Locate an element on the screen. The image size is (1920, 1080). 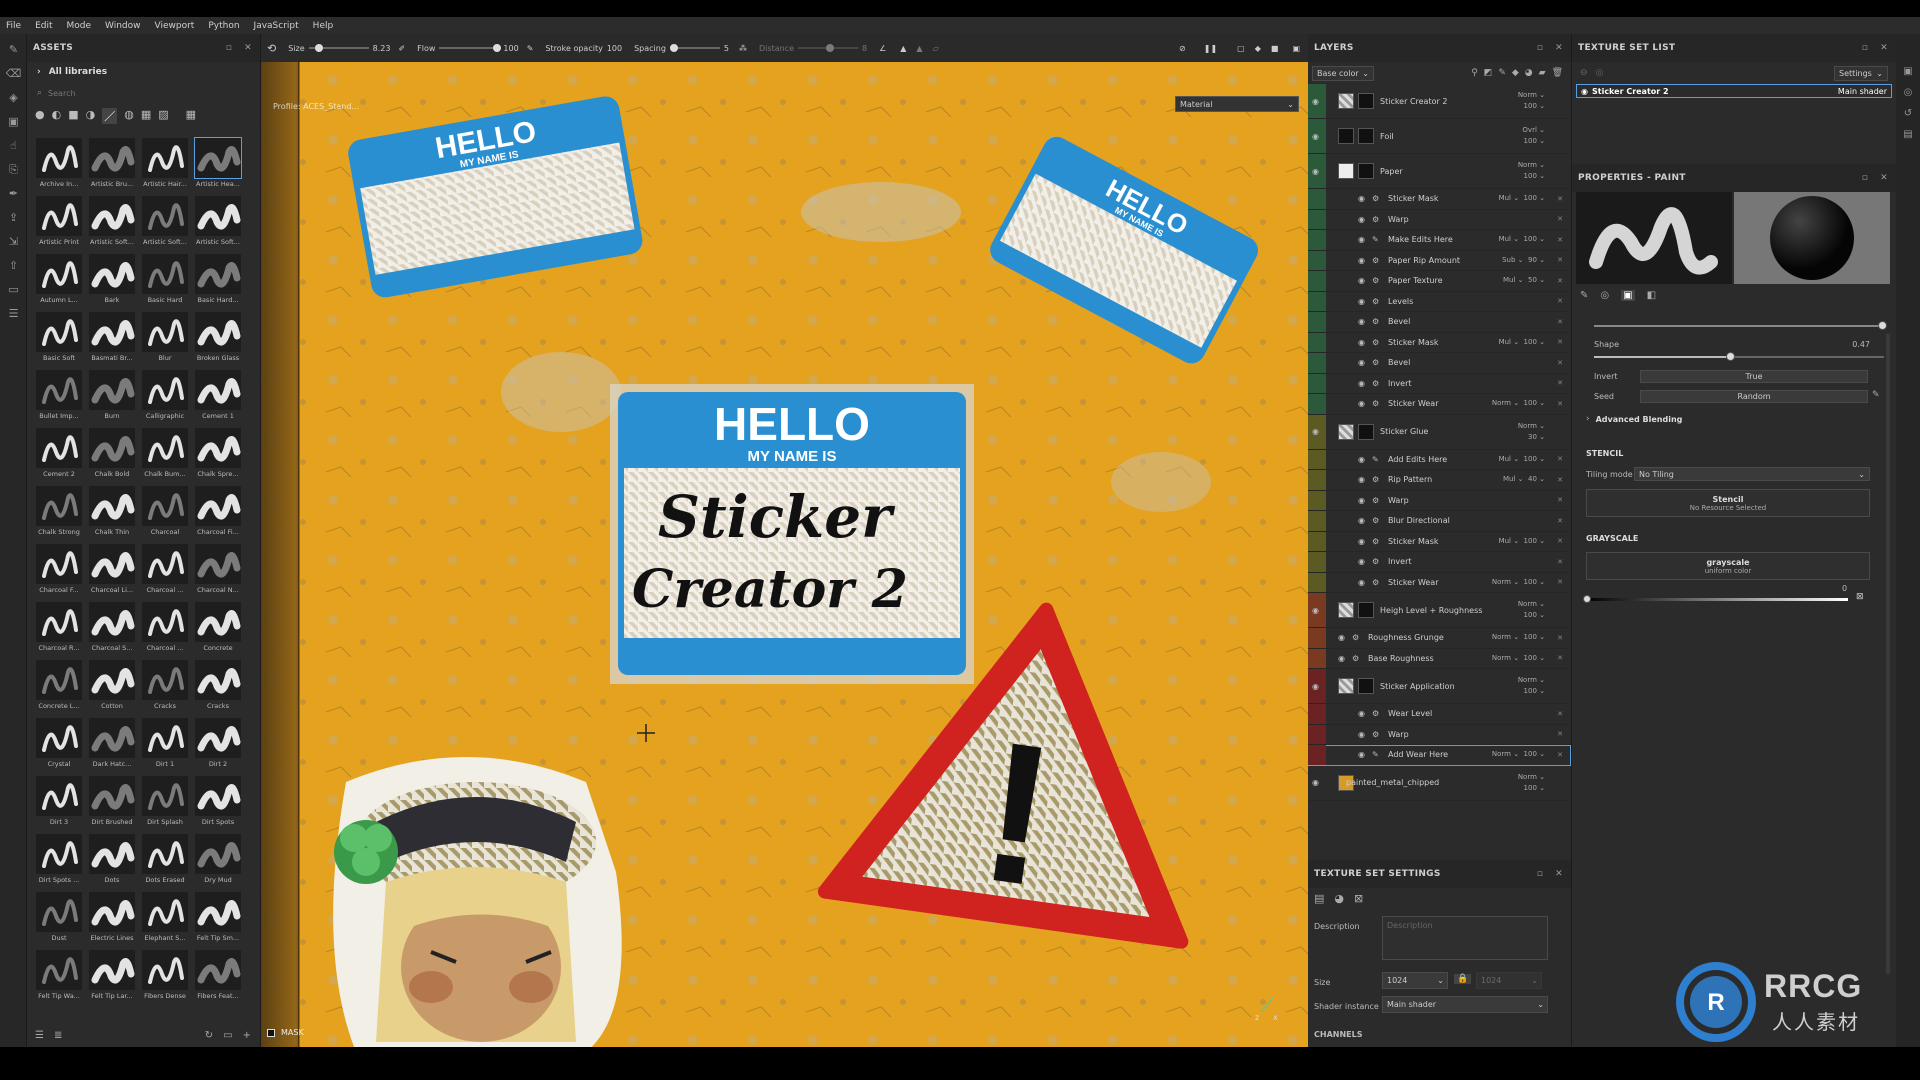
layer-row: ◉ ⚙ Roughness Grunge Norm ⌄ 100 ⌄ ✕ is located at coordinates (1439, 638).